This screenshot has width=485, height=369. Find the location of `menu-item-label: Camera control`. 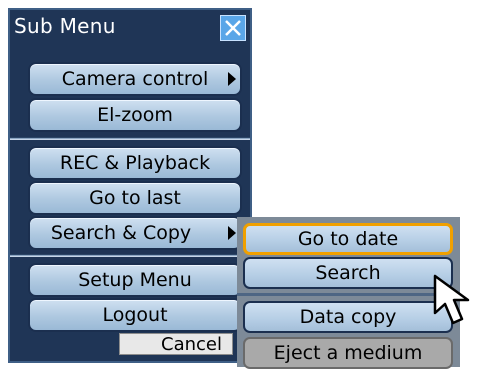

menu-item-label: Camera control is located at coordinates (135, 79).